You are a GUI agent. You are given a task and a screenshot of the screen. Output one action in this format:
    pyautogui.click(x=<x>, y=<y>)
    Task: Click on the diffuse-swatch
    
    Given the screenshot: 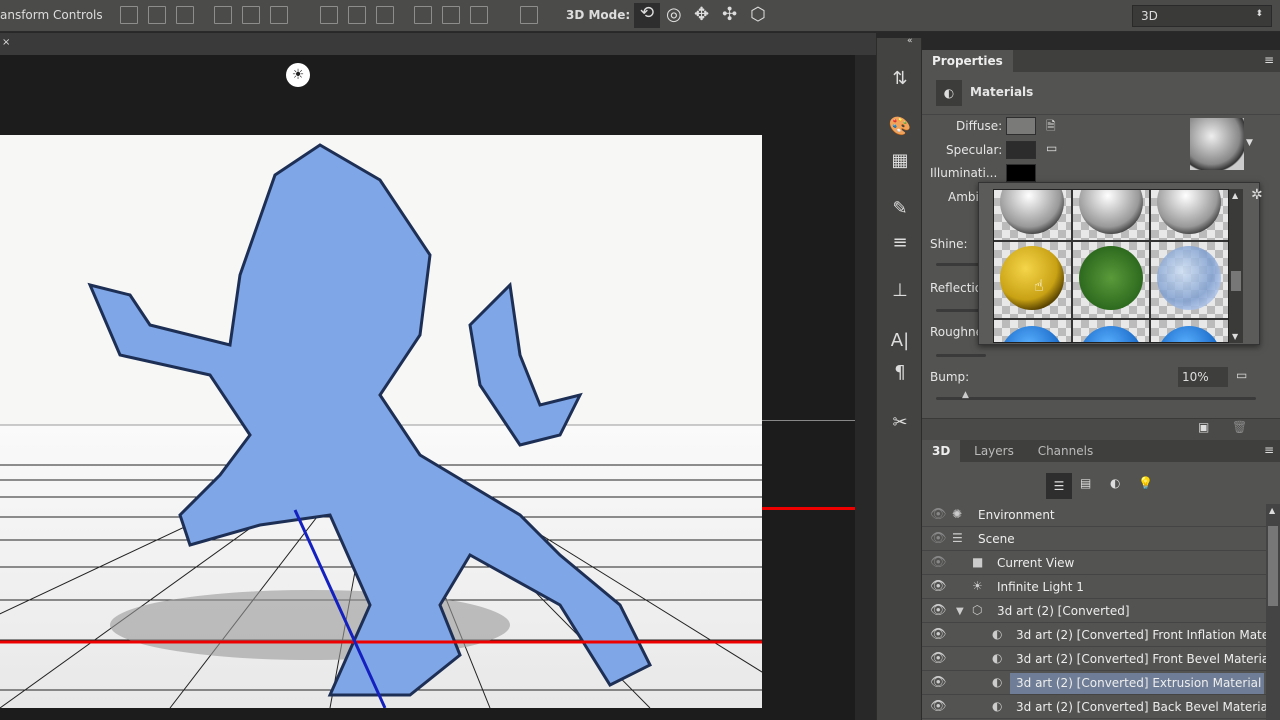 What is the action you would take?
    pyautogui.click(x=1021, y=126)
    